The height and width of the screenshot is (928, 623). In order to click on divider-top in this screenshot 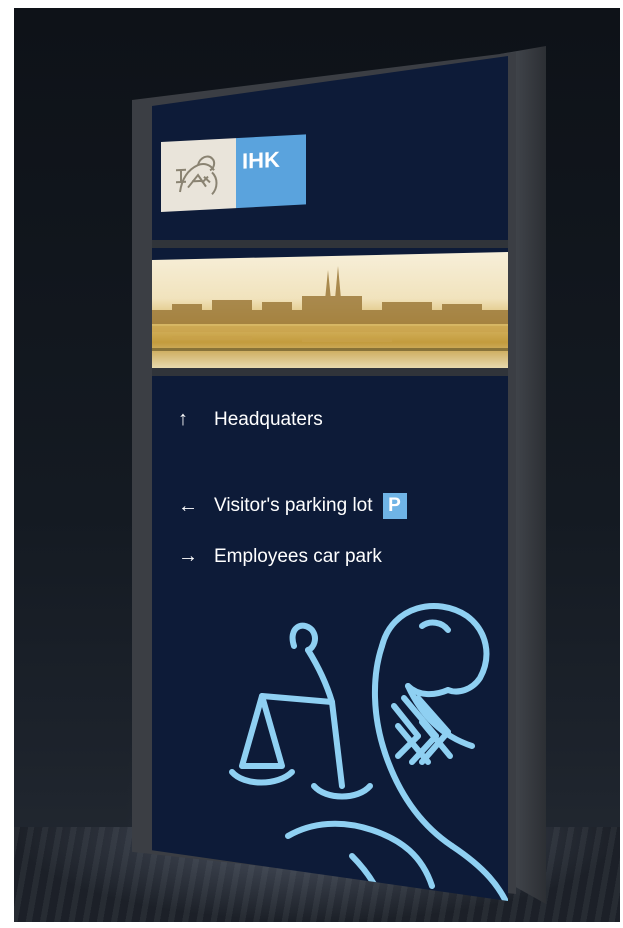, I will do `click(330, 244)`.